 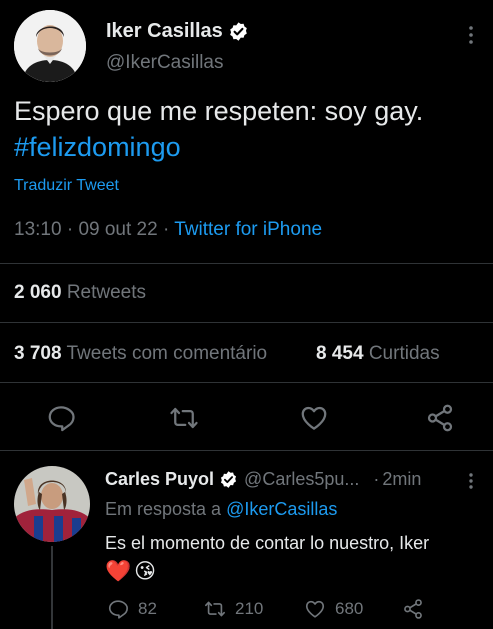 What do you see at coordinates (38, 292) in the screenshot?
I see `retweets-count: 2 060` at bounding box center [38, 292].